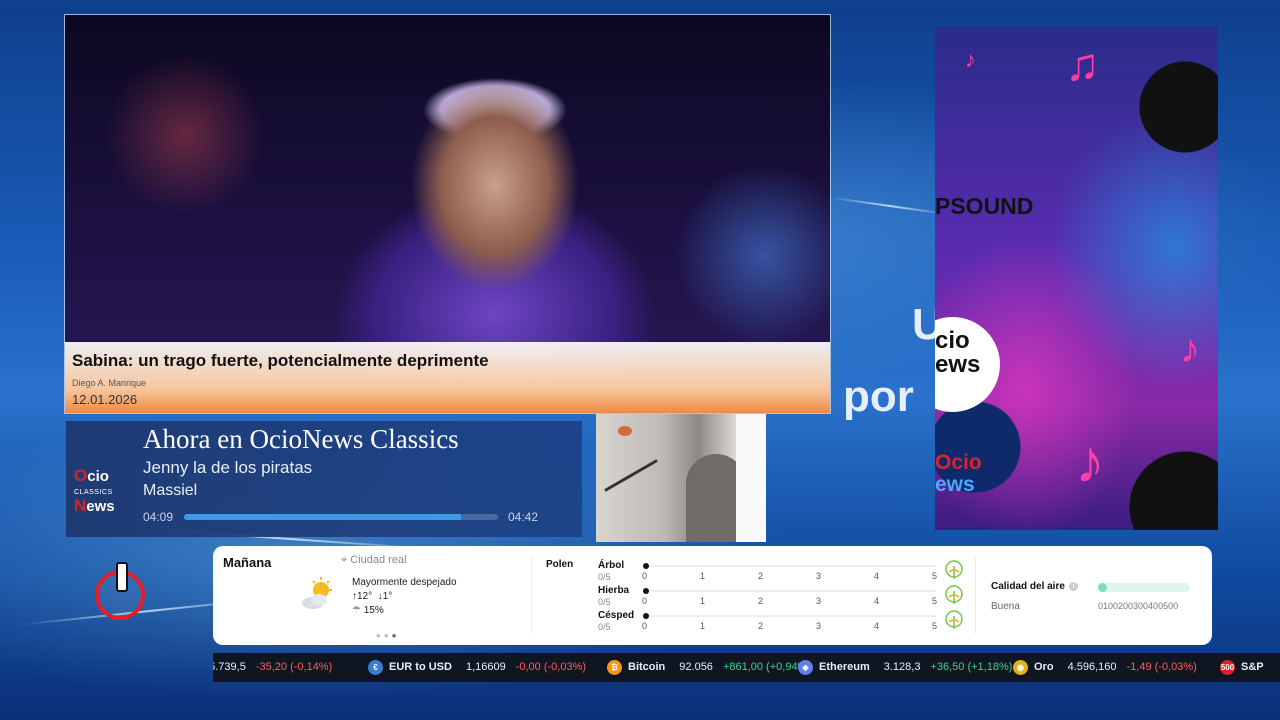 Image resolution: width=1280 pixels, height=720 pixels. I want to click on ticker-change: -0,00 (-0,03%), so click(551, 667).